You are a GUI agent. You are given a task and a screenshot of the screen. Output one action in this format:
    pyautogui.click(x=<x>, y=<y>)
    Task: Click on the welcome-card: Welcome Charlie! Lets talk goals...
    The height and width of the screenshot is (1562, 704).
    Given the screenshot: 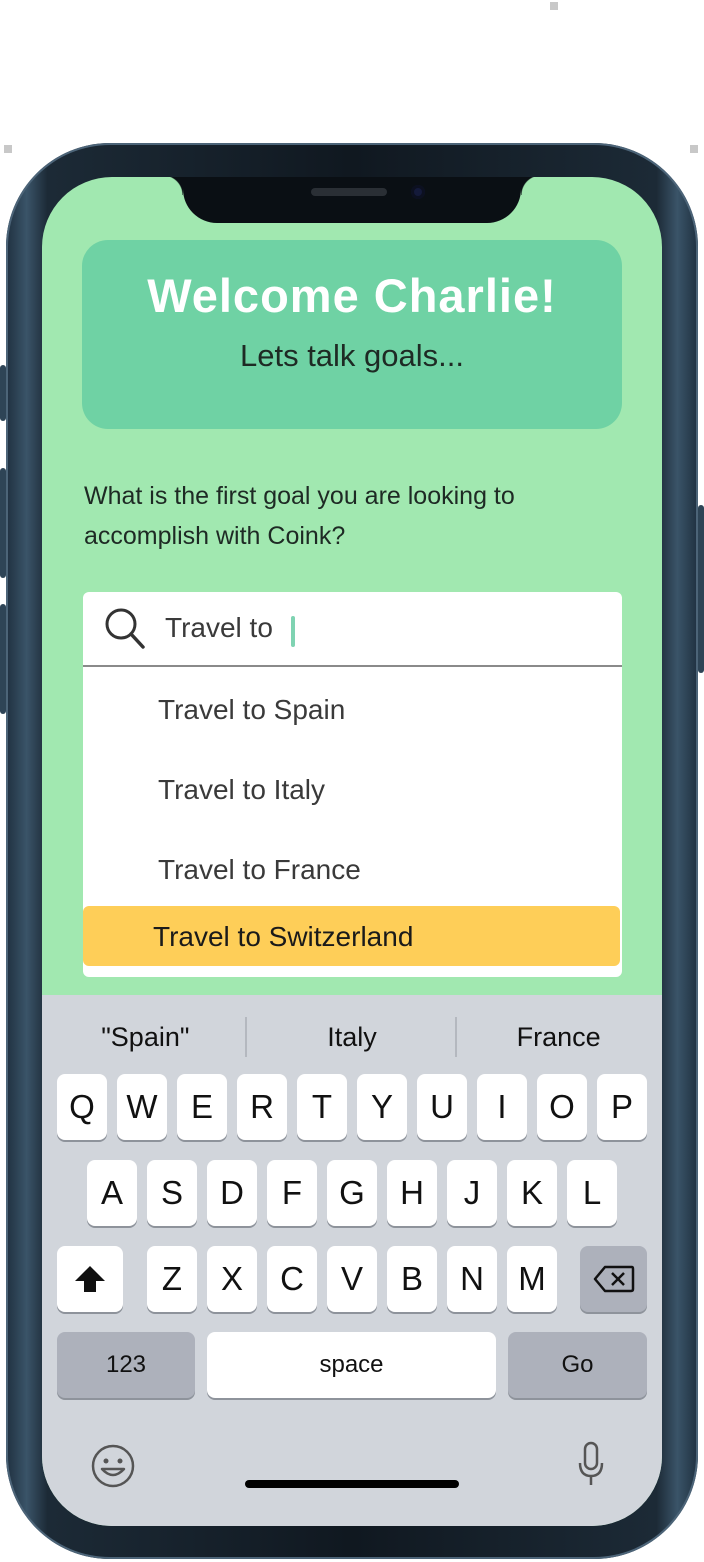 What is the action you would take?
    pyautogui.click(x=352, y=334)
    